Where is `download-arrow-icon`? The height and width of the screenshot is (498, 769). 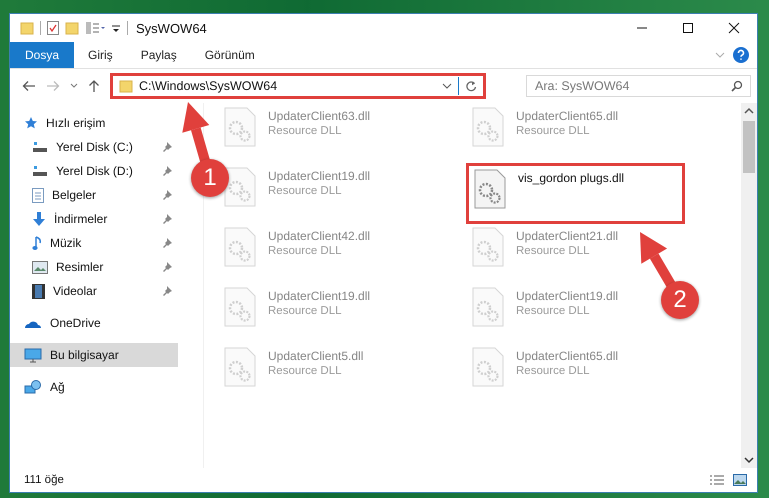
download-arrow-icon is located at coordinates (39, 219).